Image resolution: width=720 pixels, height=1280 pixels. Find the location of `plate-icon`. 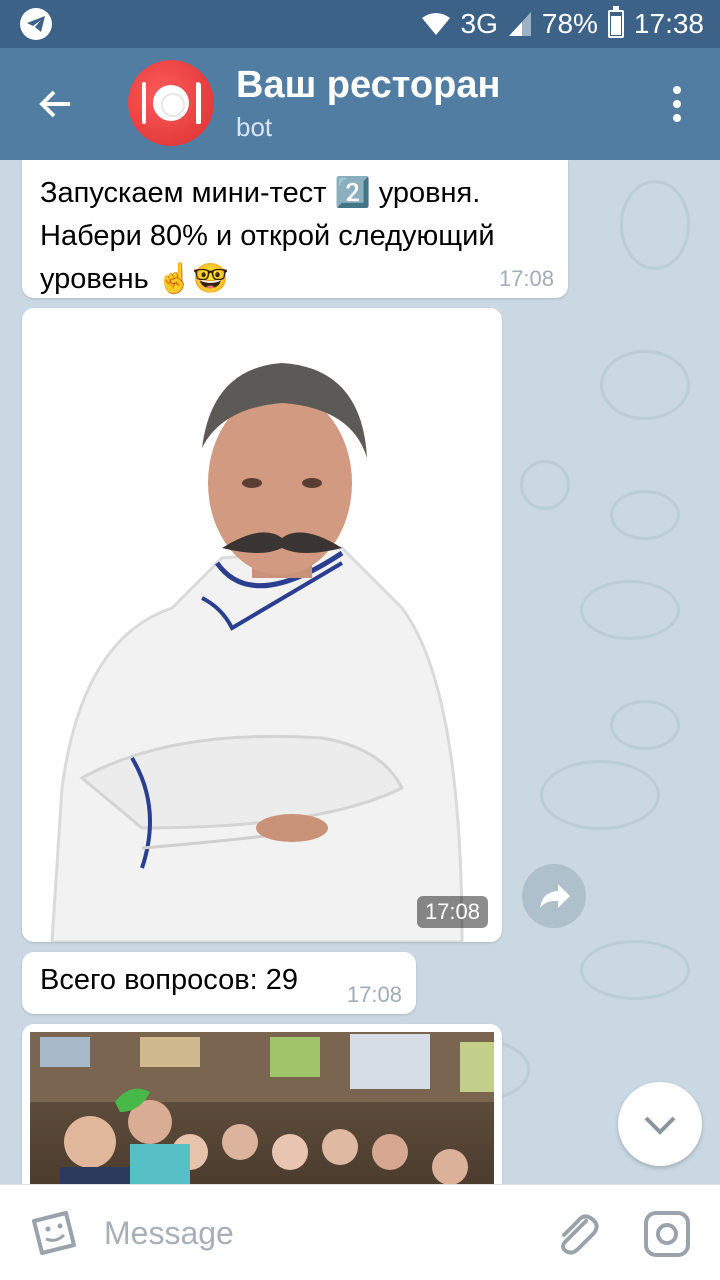

plate-icon is located at coordinates (171, 103).